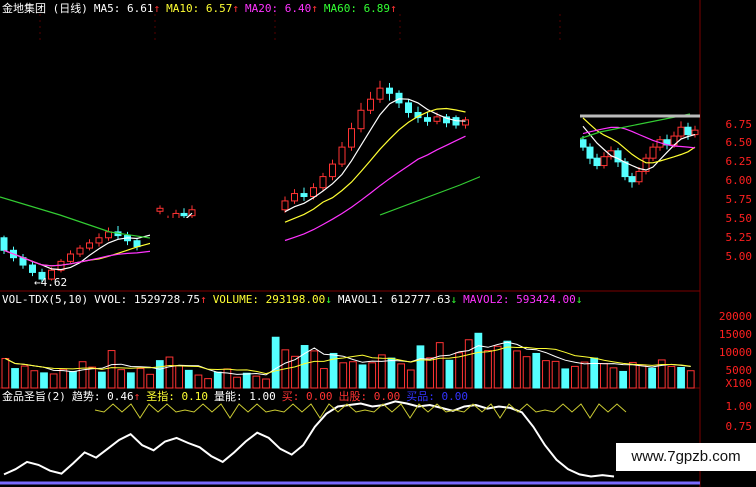 The height and width of the screenshot is (487, 756). Describe the element at coordinates (739, 370) in the screenshot. I see `volume-tick: 5000` at that location.